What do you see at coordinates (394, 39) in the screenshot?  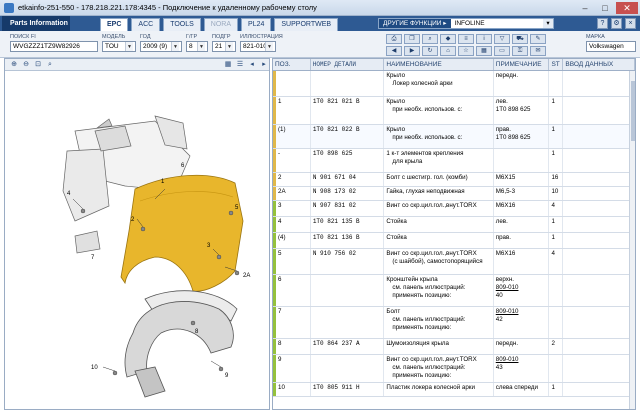 I see `print-icon: ⎙` at bounding box center [394, 39].